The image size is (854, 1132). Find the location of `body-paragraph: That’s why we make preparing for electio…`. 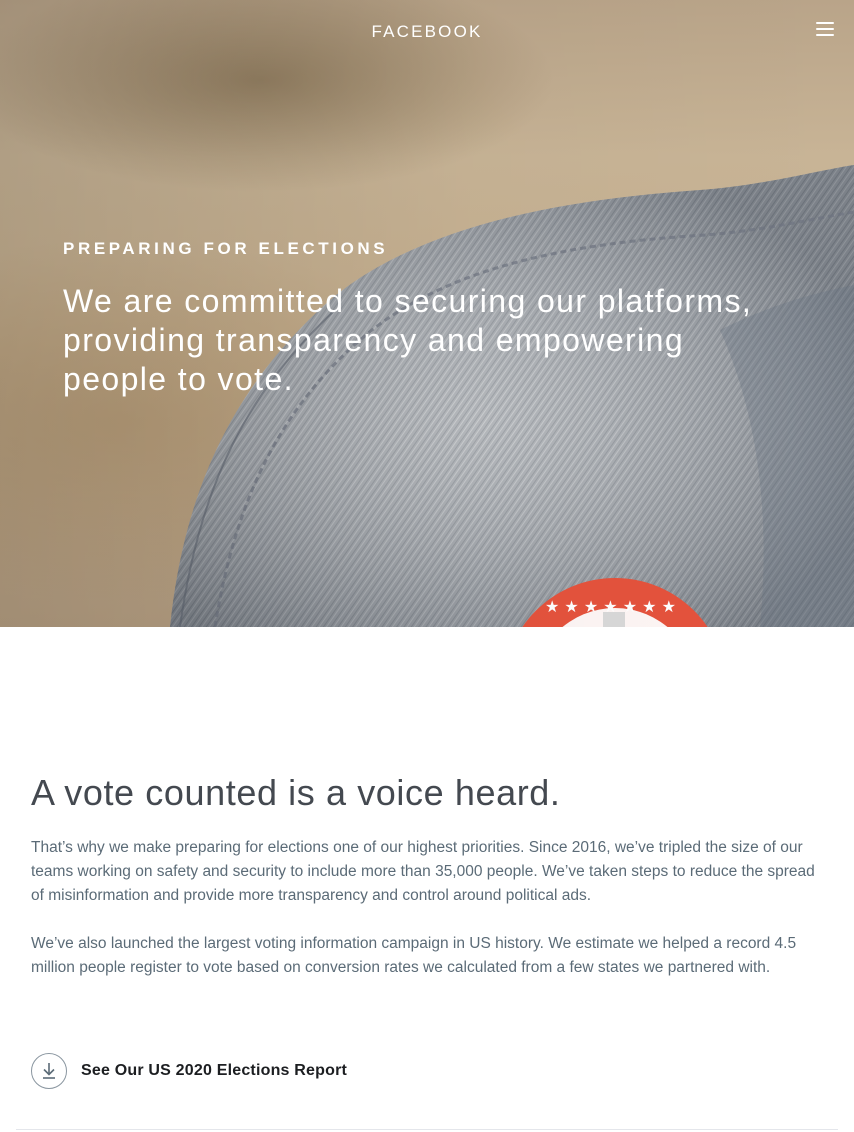

body-paragraph: That’s why we make preparing for electio… is located at coordinates (423, 871).